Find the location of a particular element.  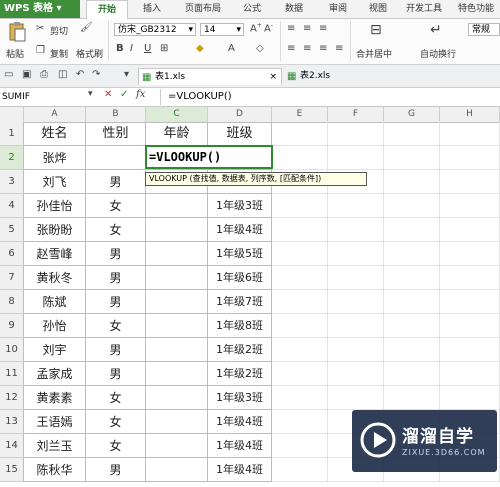

column-header: B is located at coordinates (116, 114).